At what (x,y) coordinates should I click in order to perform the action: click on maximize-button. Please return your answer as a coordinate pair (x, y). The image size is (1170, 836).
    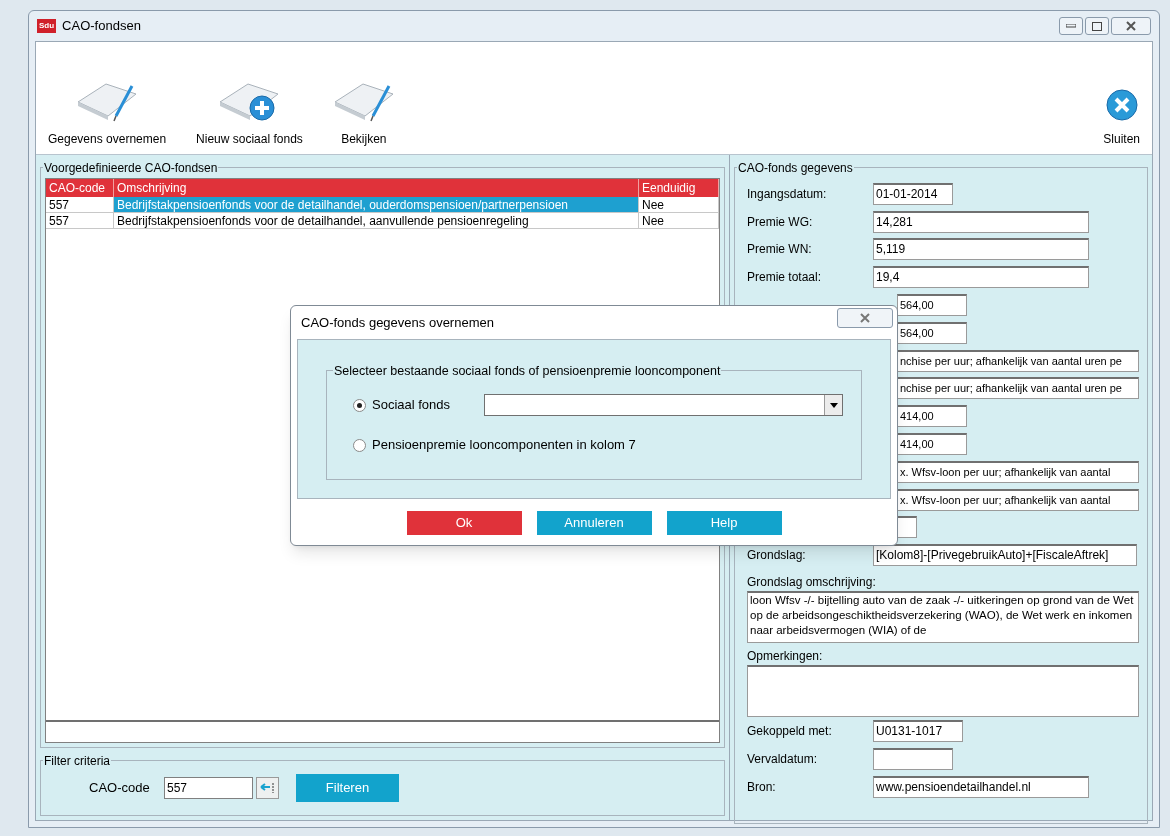
    Looking at the image, I should click on (1097, 26).